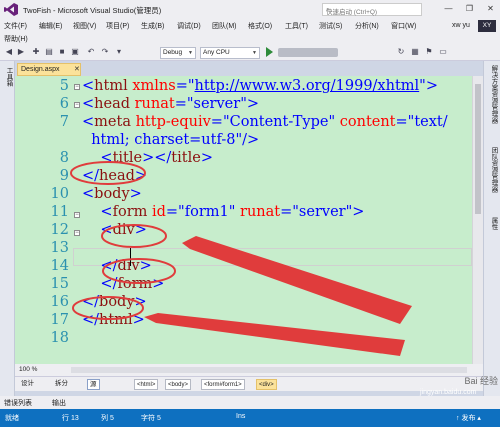 Image resolution: width=500 pixels, height=427 pixels. I want to click on code-line: <head runat="server">, so click(170, 104).